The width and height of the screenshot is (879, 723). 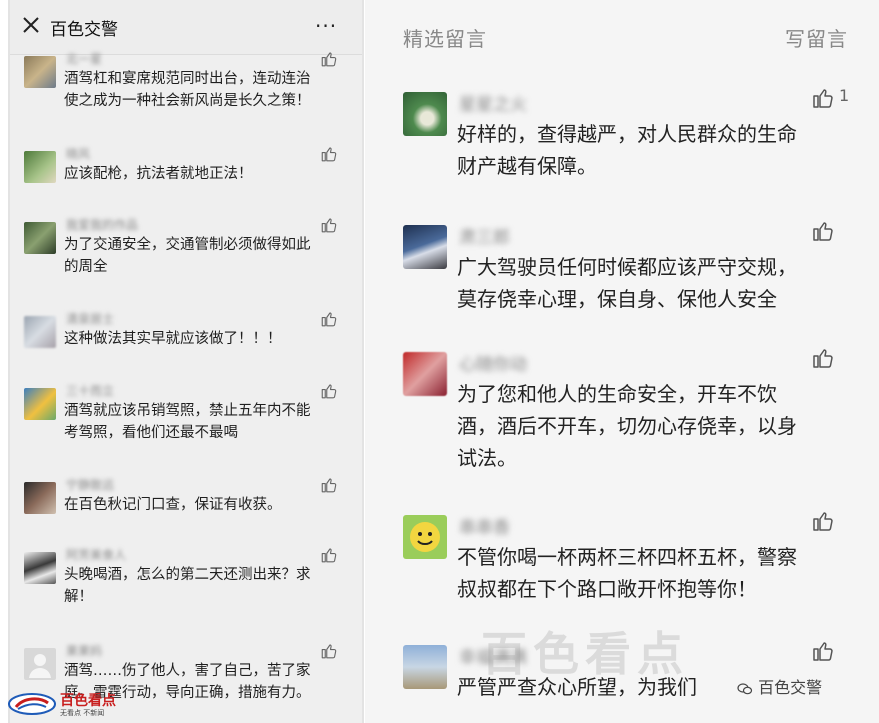 What do you see at coordinates (445, 39) in the screenshot?
I see `featured-comments-title: 精选留言` at bounding box center [445, 39].